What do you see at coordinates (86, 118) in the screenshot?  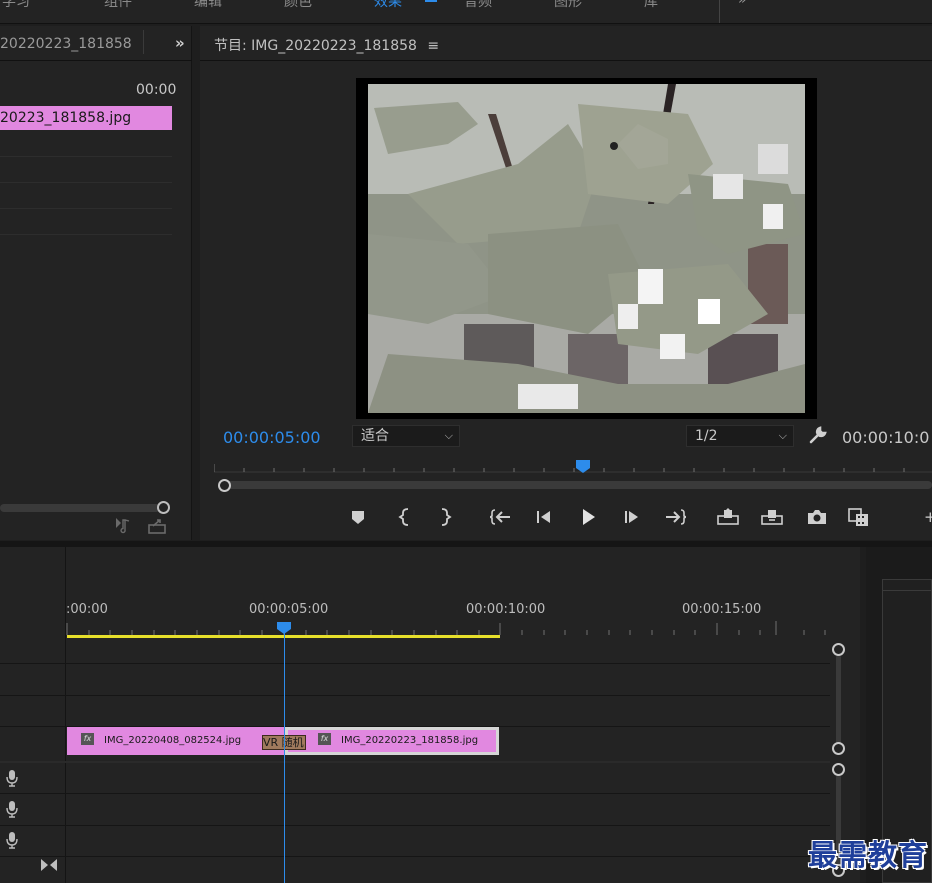 I see `source-clip: 20223_181858.jpg` at bounding box center [86, 118].